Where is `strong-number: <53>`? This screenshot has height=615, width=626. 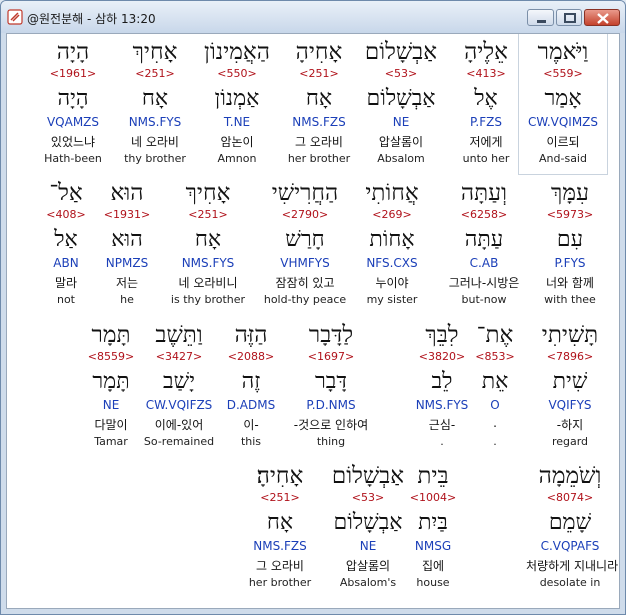 strong-number: <53> is located at coordinates (368, 497).